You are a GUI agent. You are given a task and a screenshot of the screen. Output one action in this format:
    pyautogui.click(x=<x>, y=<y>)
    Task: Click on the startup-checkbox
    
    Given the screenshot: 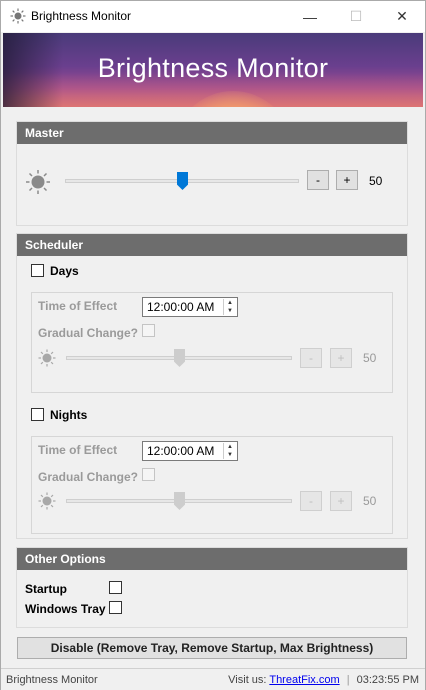 What is the action you would take?
    pyautogui.click(x=115, y=587)
    